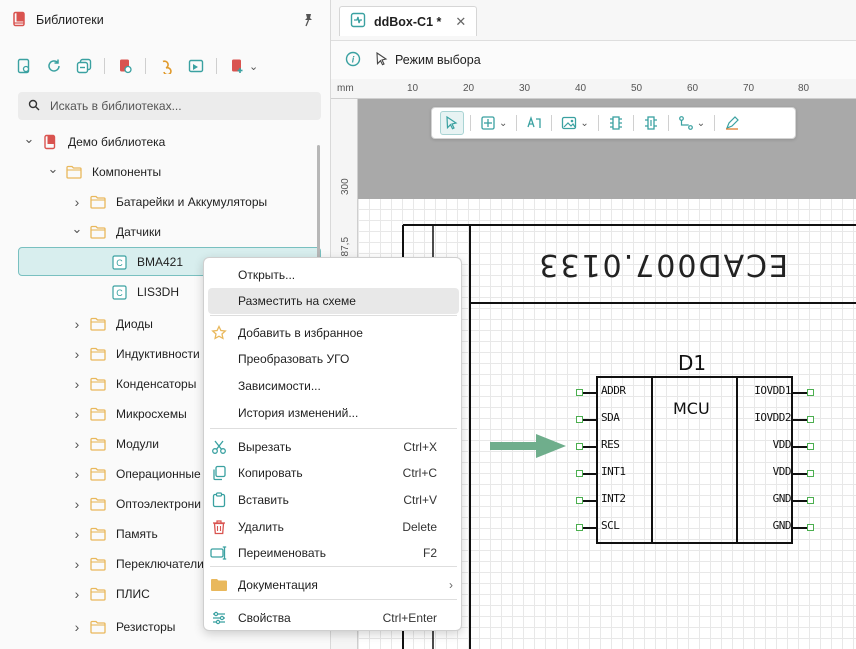  Describe the element at coordinates (333, 585) in the screenshot. I see `menu-item-documentation: Документация ›` at that location.